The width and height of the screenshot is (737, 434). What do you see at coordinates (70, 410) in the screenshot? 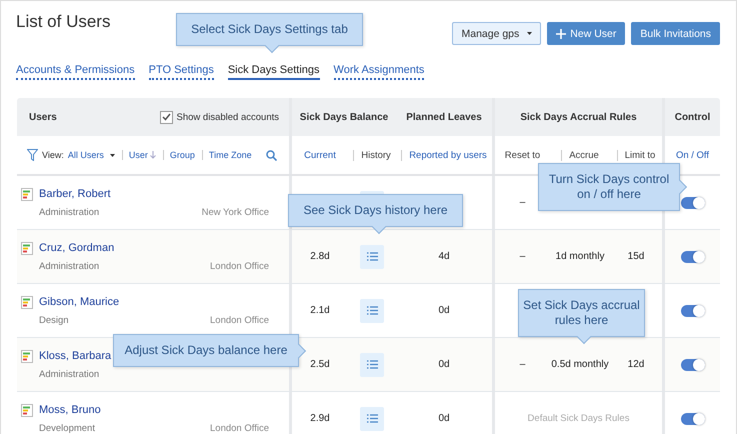
I see `user-name-link: Moss, Bruno` at bounding box center [70, 410].